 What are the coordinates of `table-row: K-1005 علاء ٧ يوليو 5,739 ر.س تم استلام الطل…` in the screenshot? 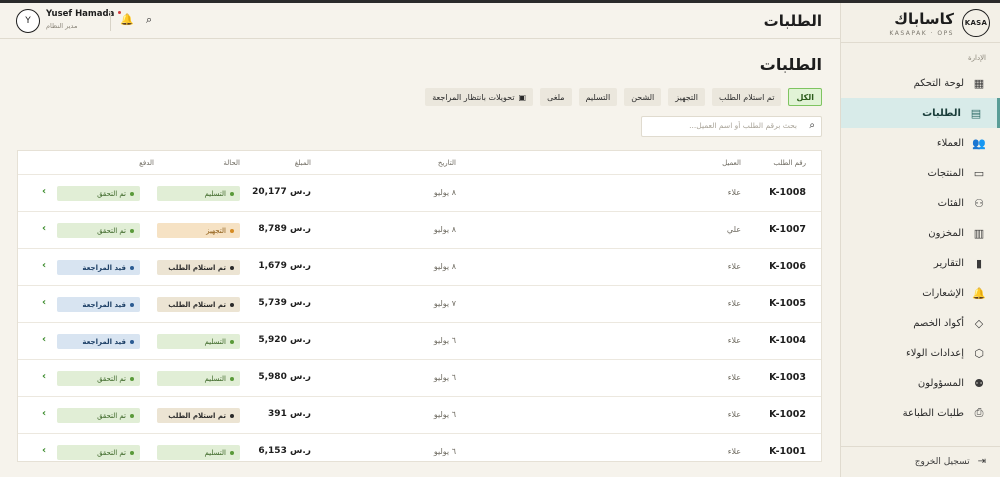 It's located at (419, 304).